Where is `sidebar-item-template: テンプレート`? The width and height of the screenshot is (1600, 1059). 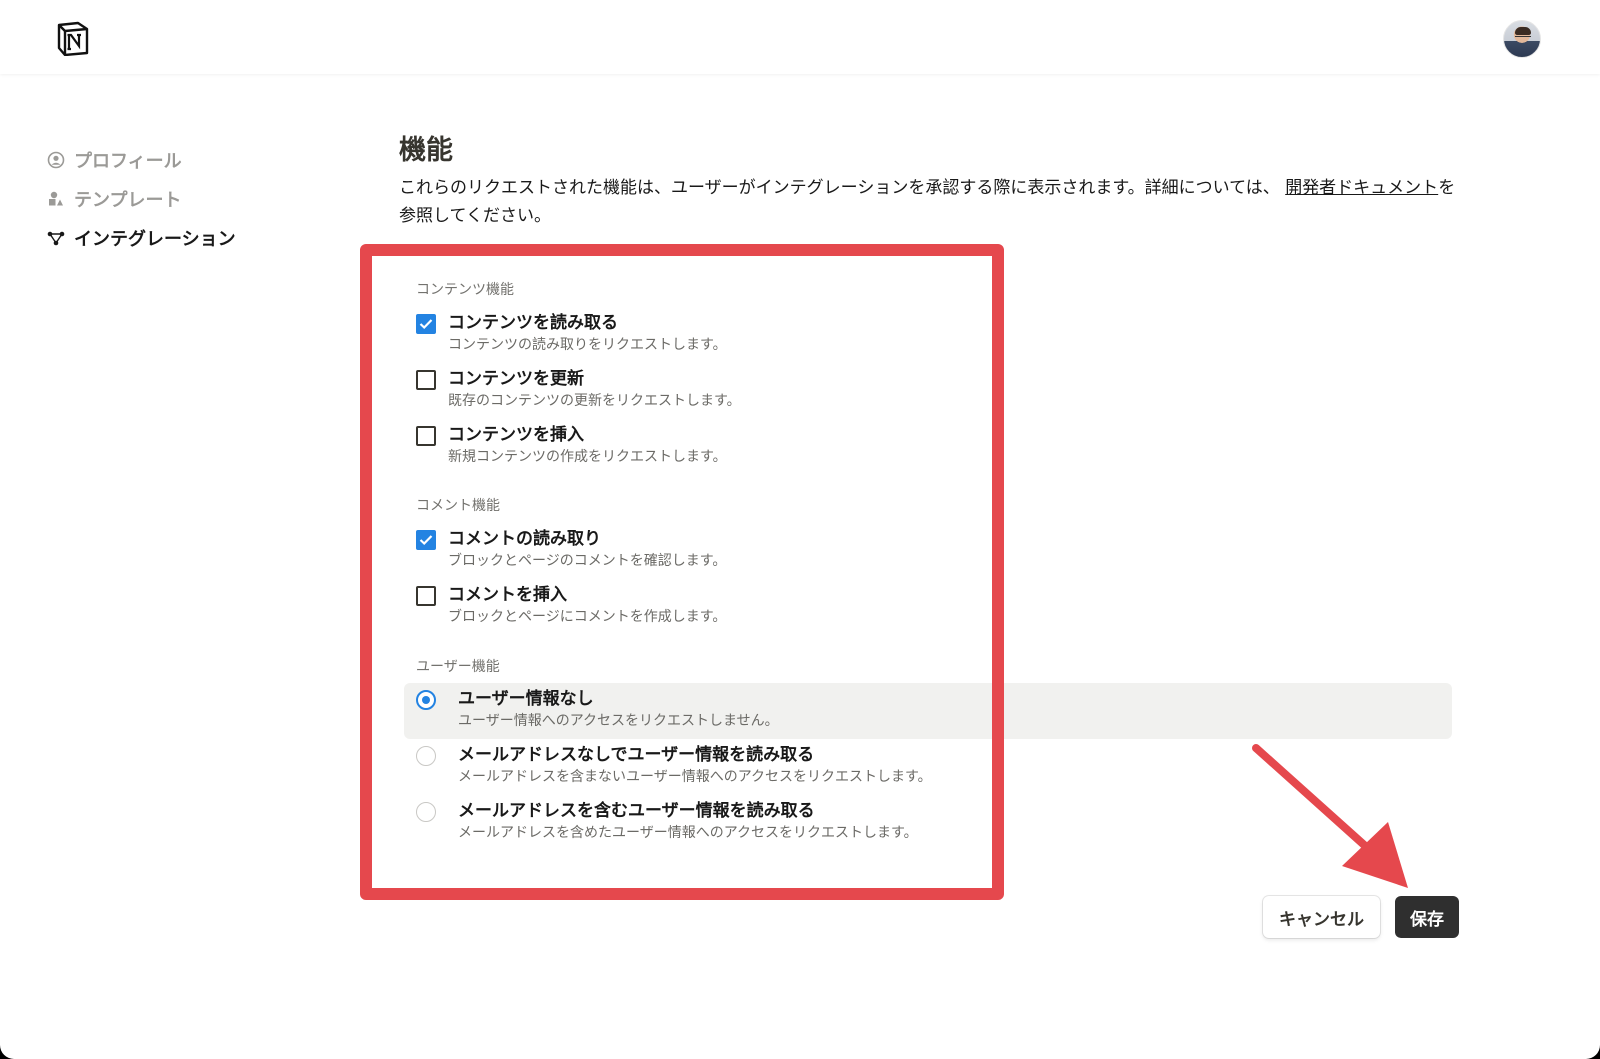
sidebar-item-template: テンプレート is located at coordinates (141, 198).